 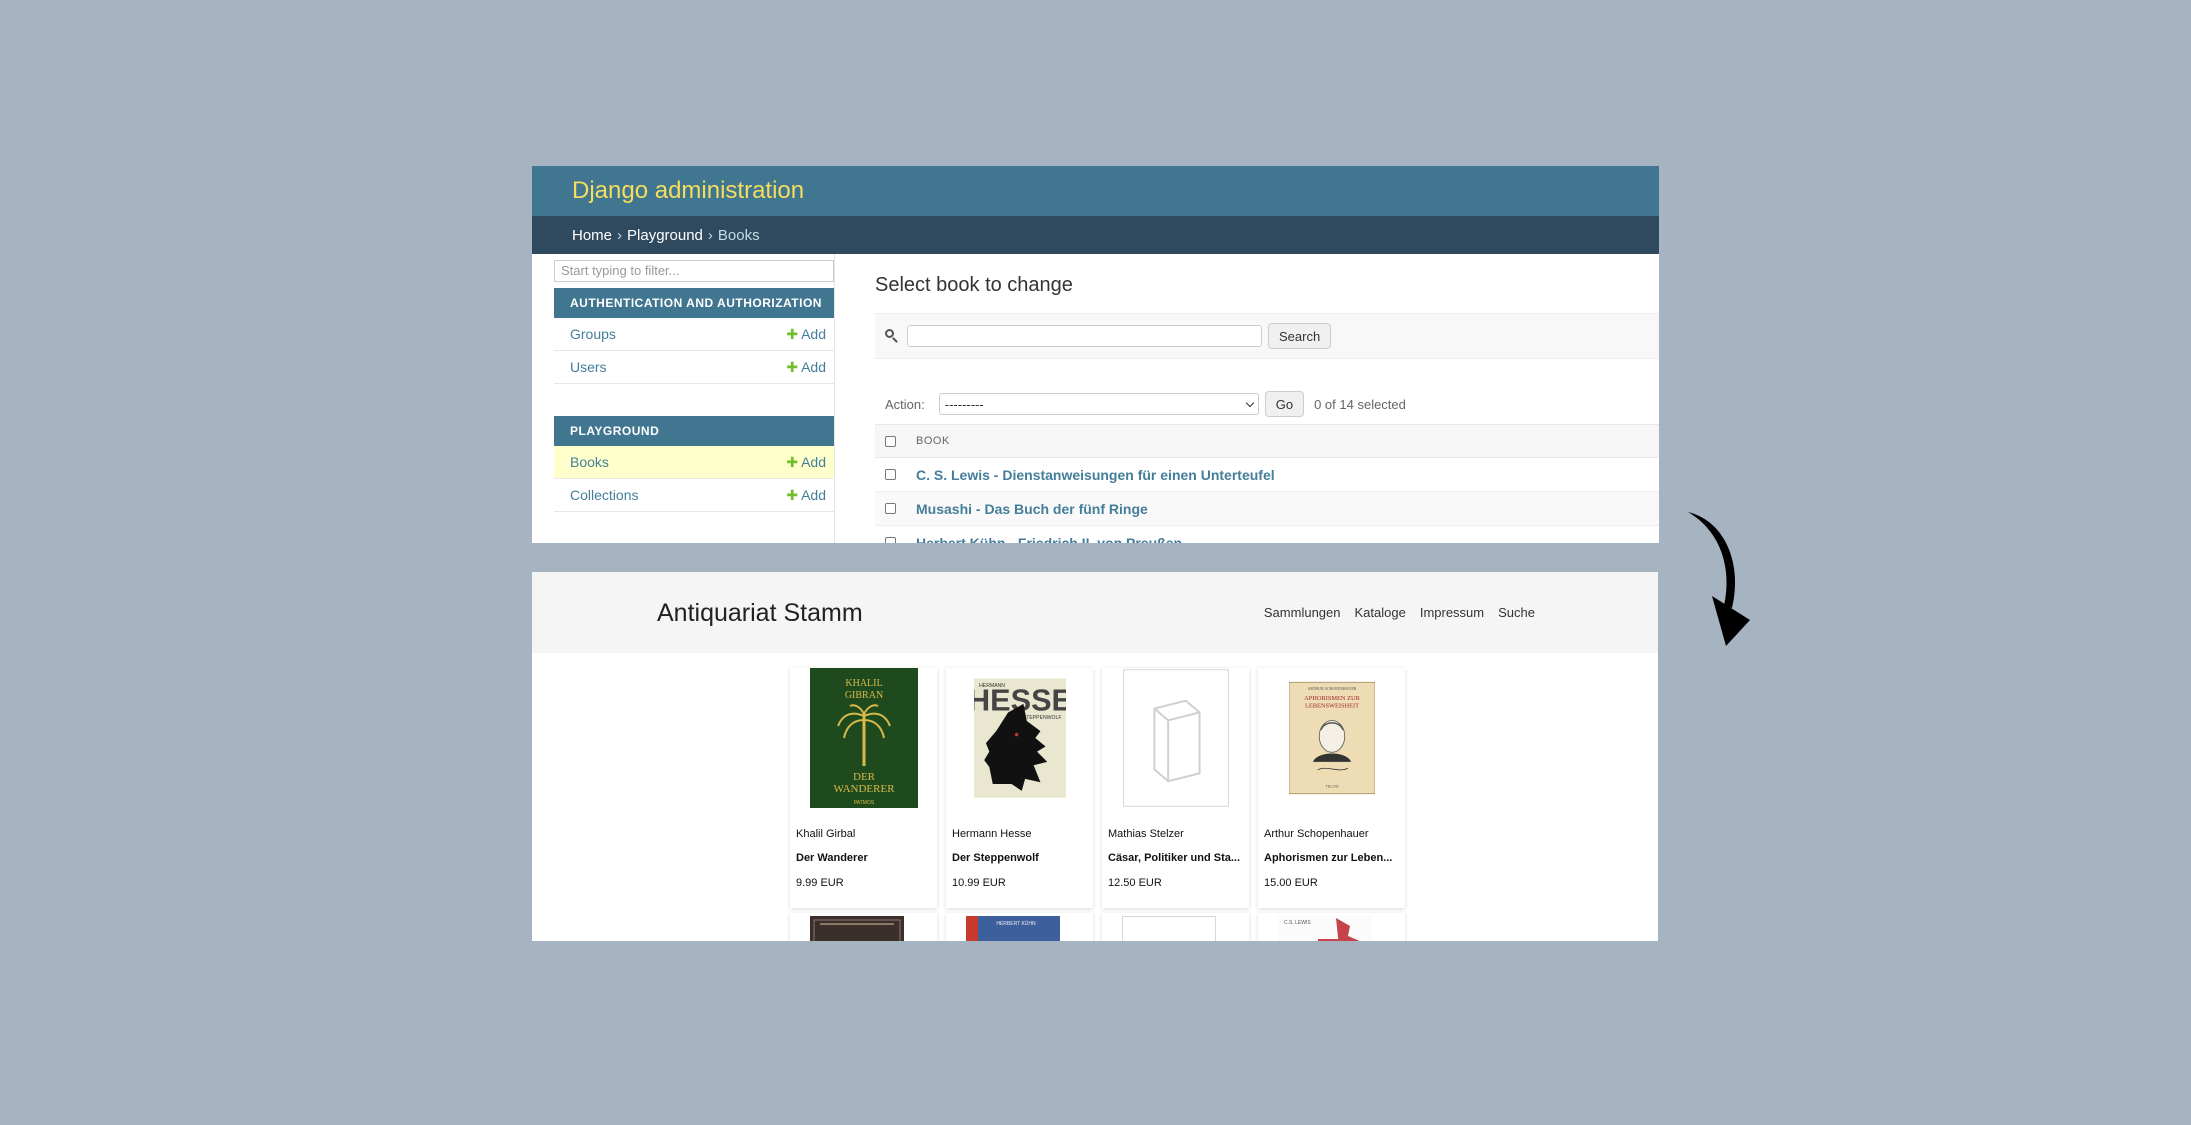 What do you see at coordinates (1452, 612) in the screenshot?
I see `nav-link-impressum: Impressum` at bounding box center [1452, 612].